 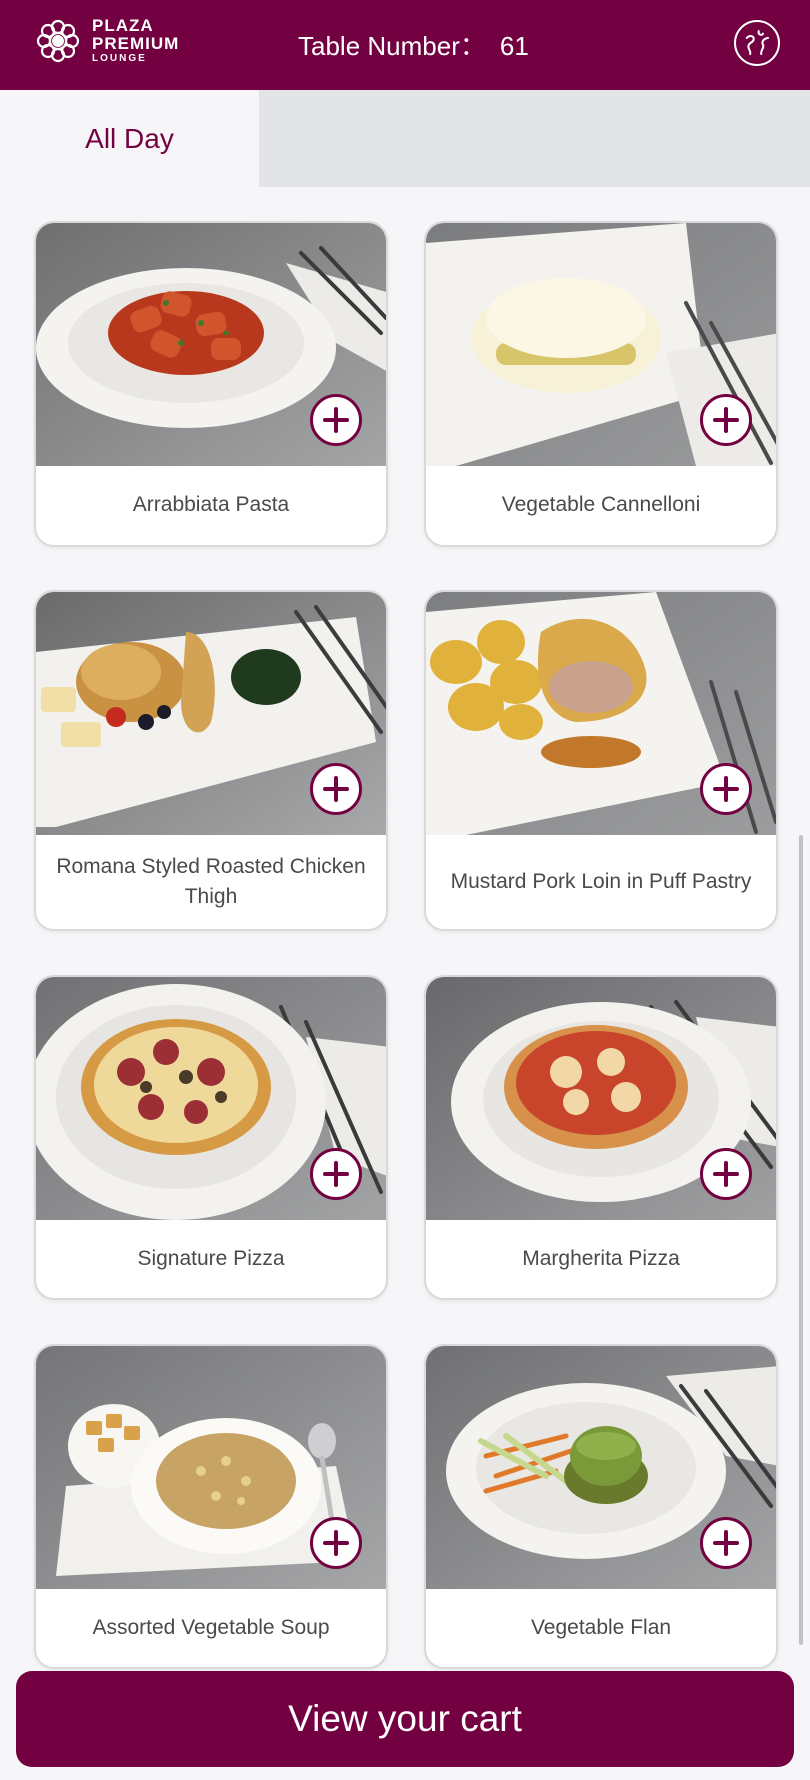 I want to click on menu-item-romana-roasted-chicken-thigh: Romana Styled Roasted Chicken Thigh, so click(x=211, y=760).